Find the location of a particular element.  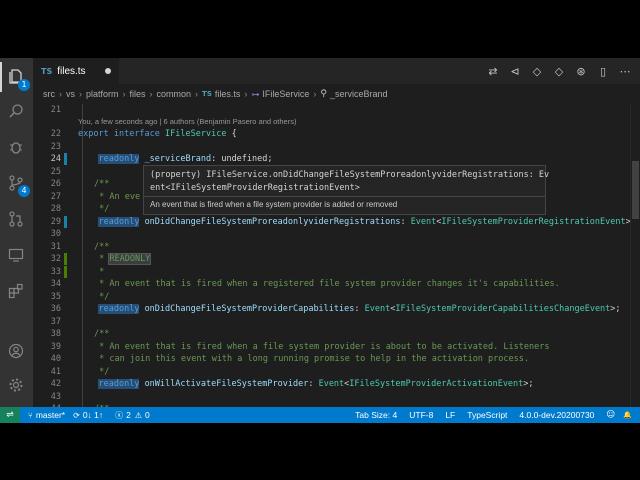

line-number: 22 is located at coordinates (55, 134).